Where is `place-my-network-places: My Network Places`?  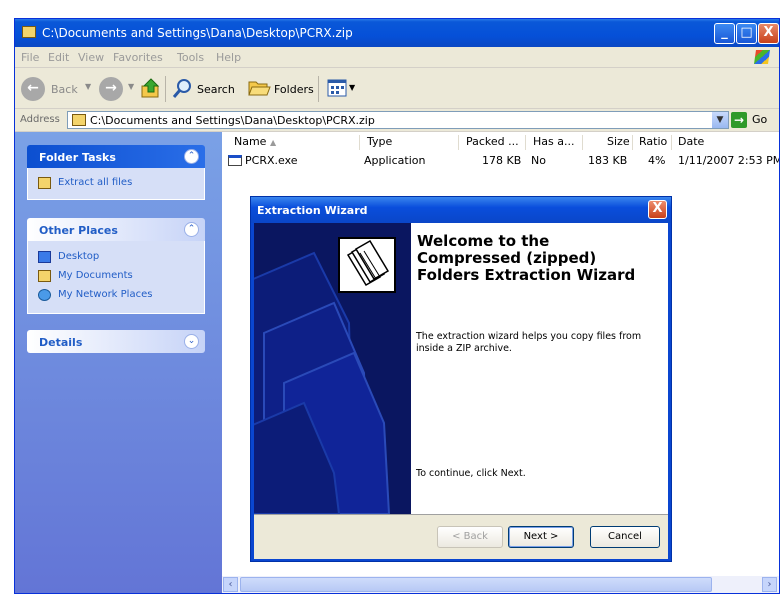 place-my-network-places: My Network Places is located at coordinates (116, 295).